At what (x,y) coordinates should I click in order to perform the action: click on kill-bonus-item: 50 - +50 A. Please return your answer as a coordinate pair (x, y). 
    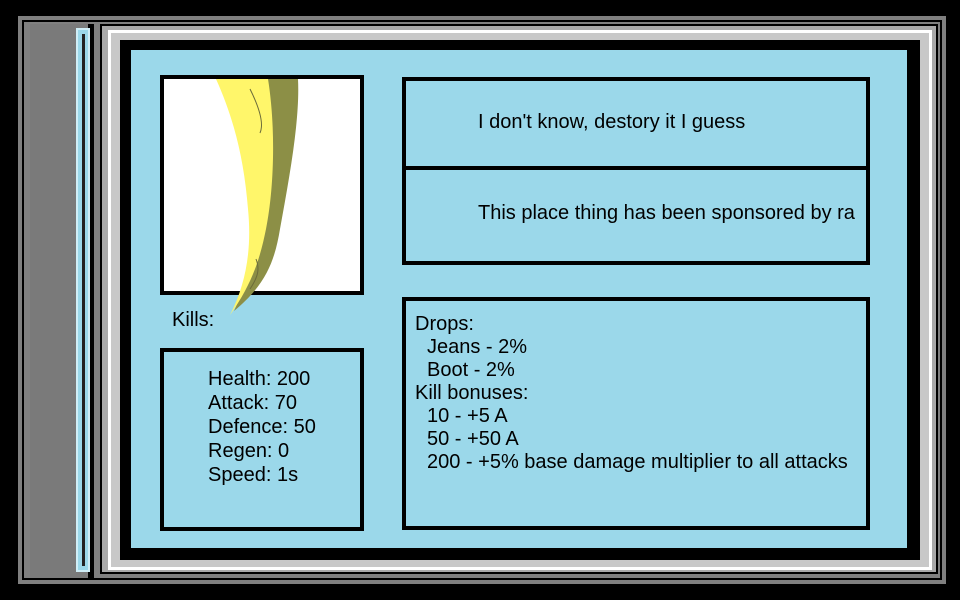
    Looking at the image, I should click on (473, 439).